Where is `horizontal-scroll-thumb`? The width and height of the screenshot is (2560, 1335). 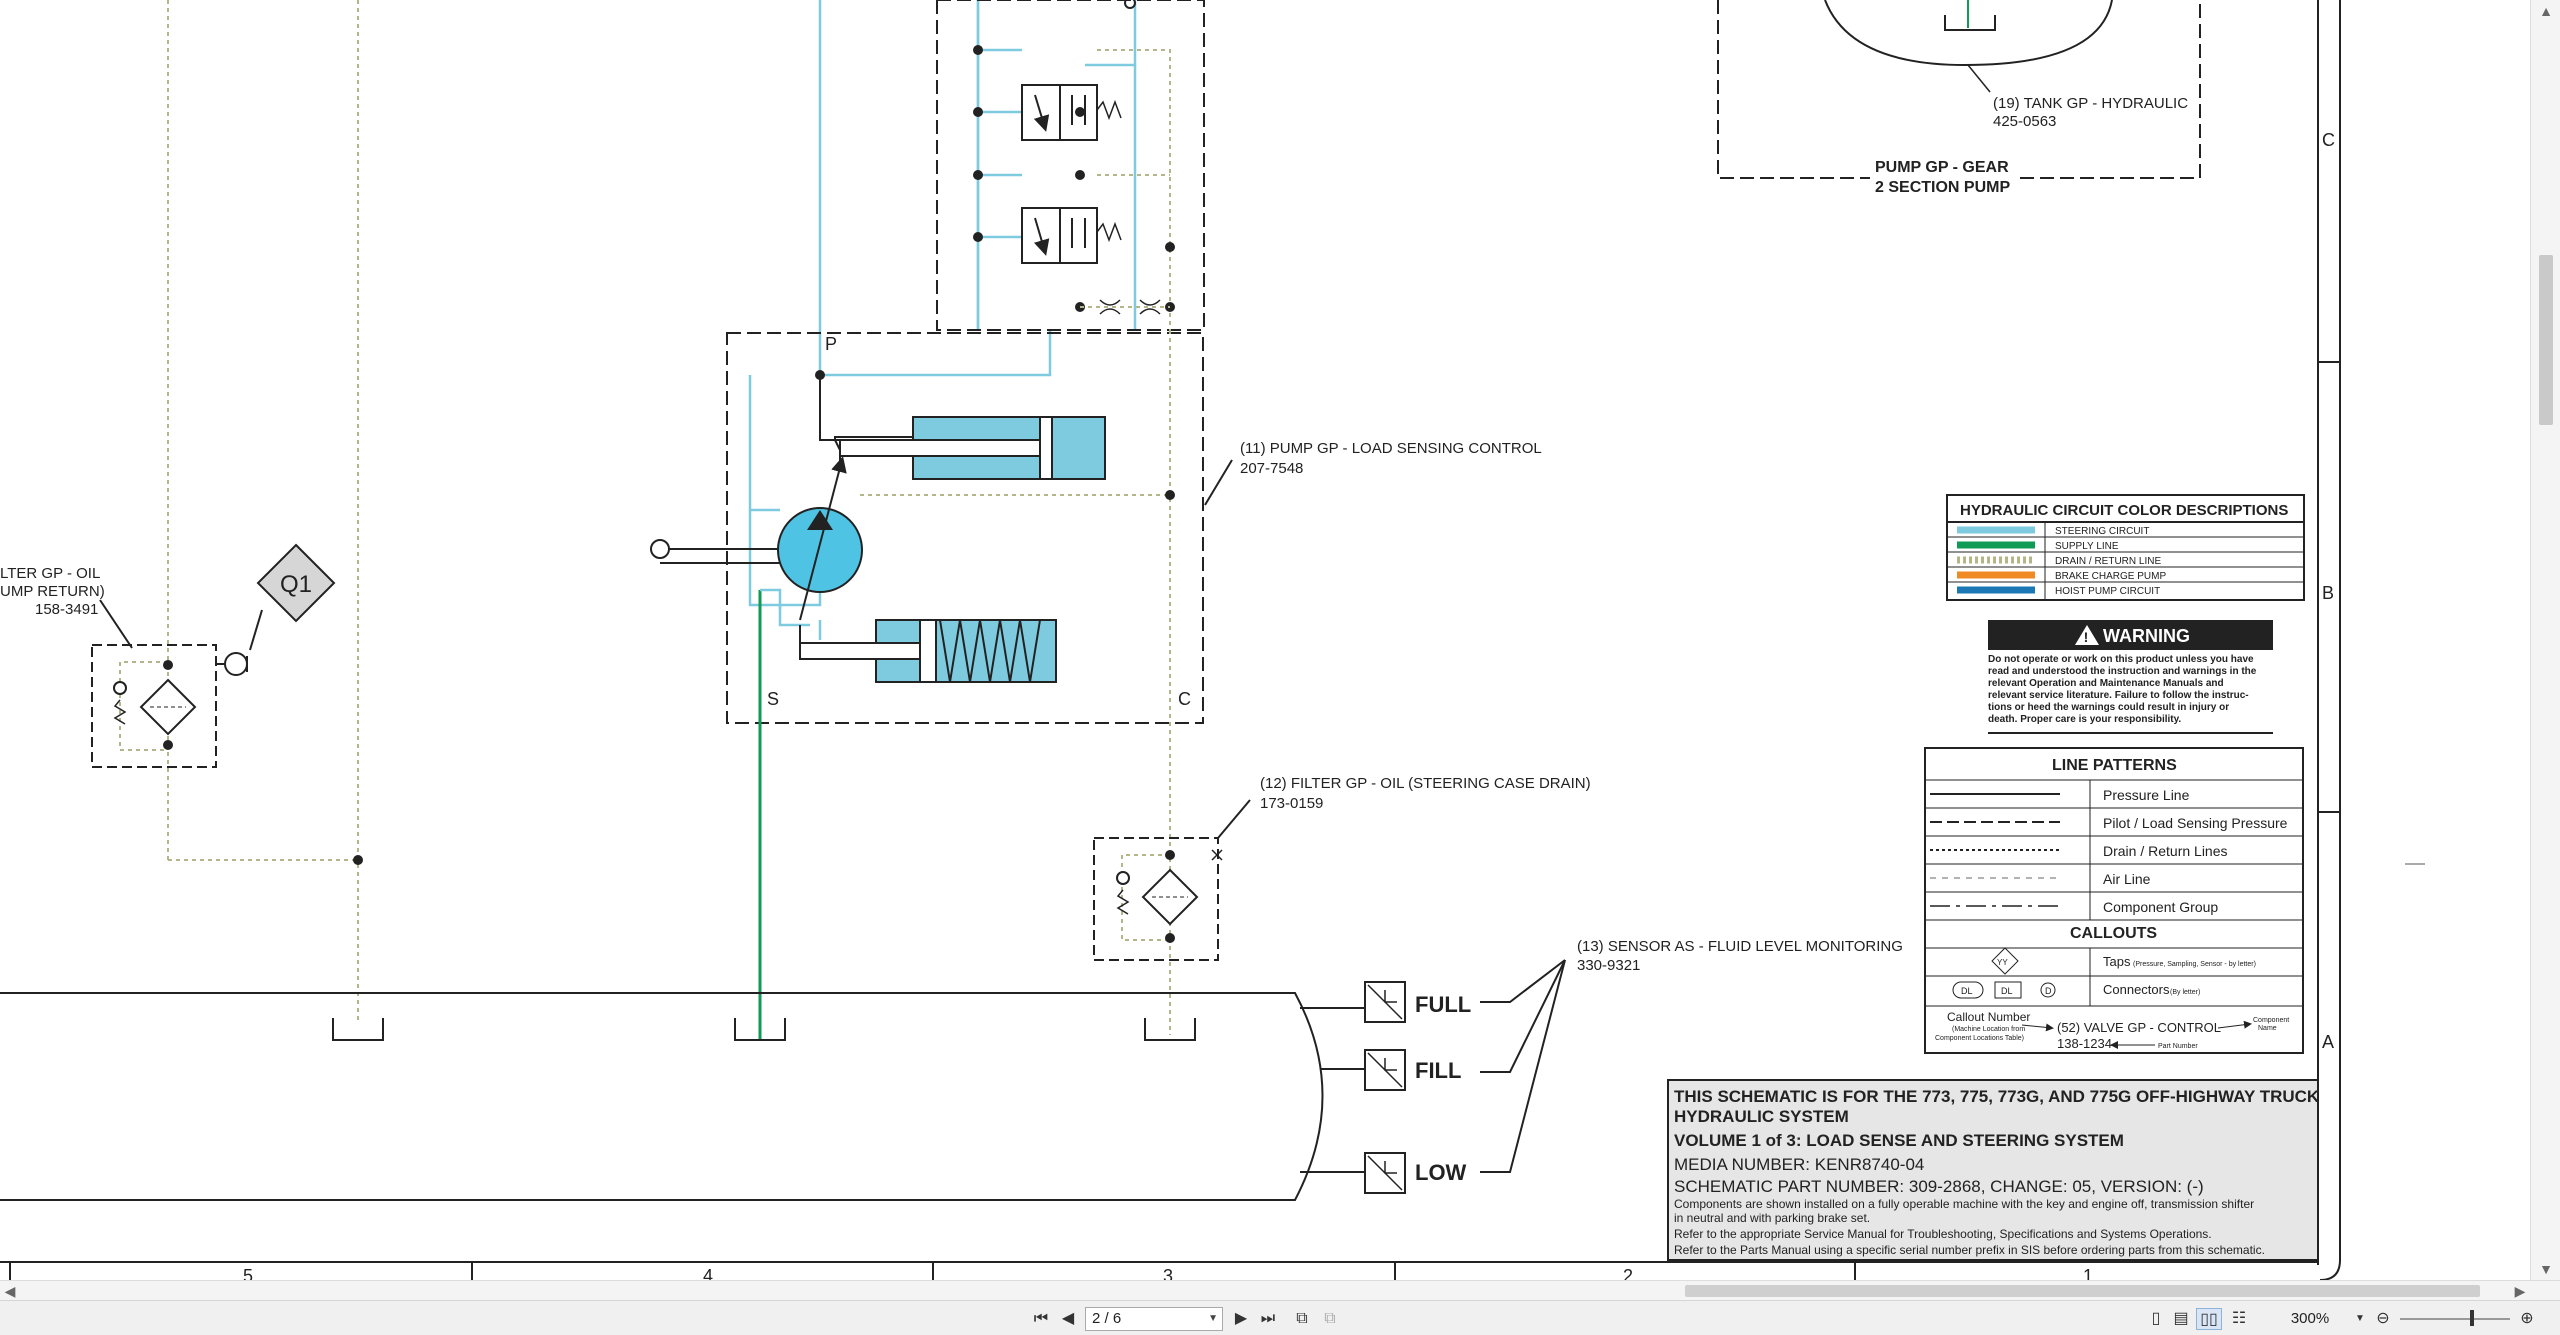
horizontal-scroll-thumb is located at coordinates (2082, 1291).